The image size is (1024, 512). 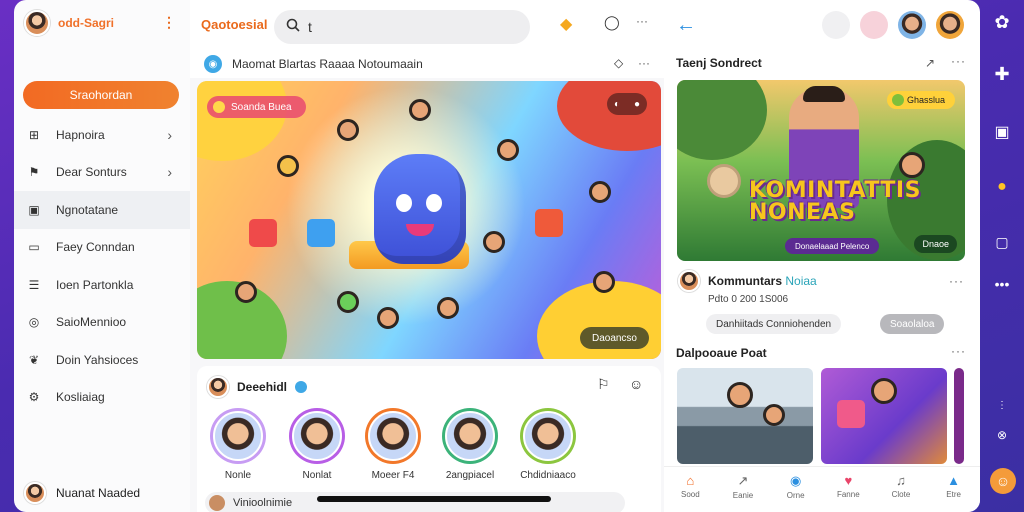 I want to click on compose-text: Vinioolnimie, so click(x=263, y=503).